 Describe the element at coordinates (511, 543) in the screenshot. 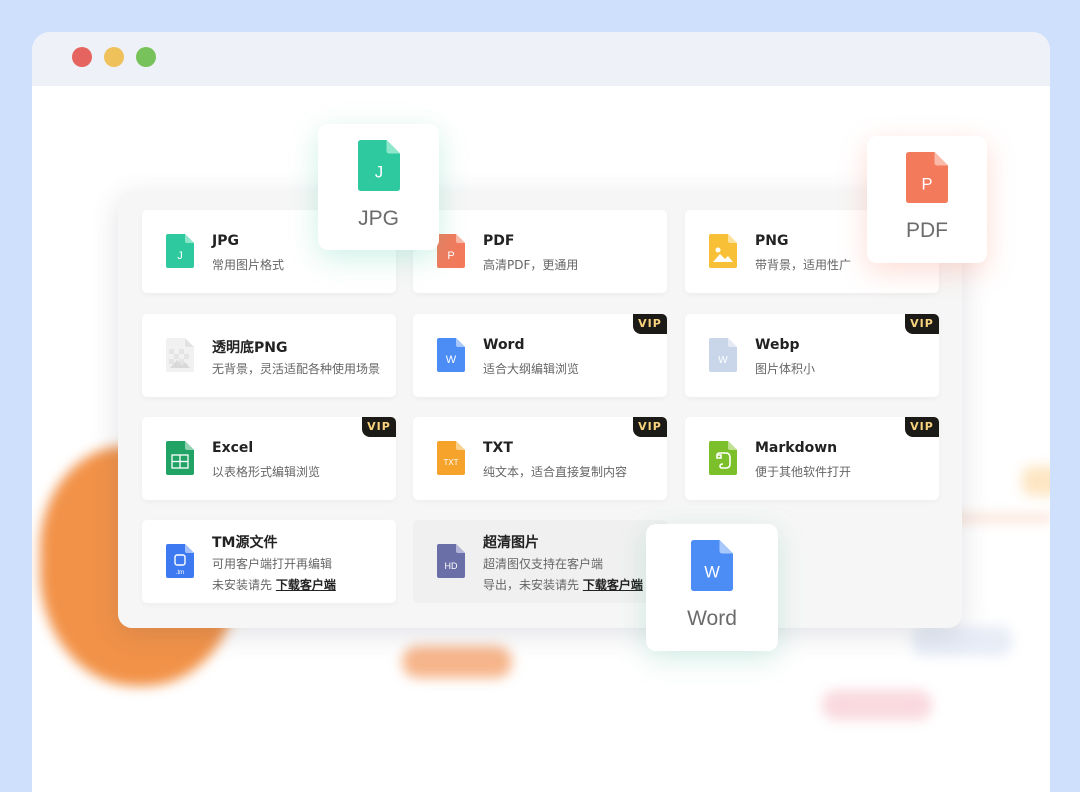

I see `option-title: 超清图片` at that location.